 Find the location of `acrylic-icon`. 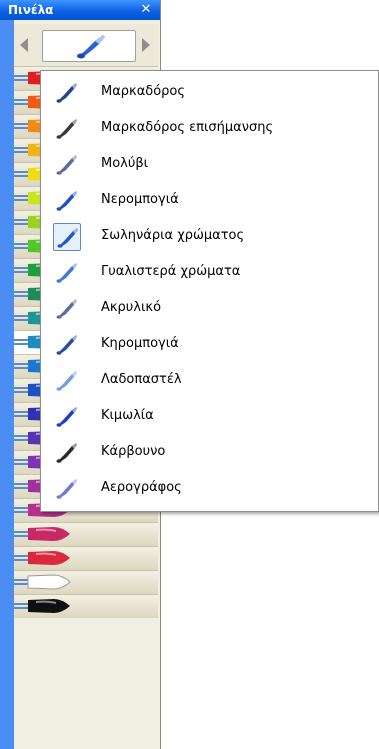

acrylic-icon is located at coordinates (66, 309).